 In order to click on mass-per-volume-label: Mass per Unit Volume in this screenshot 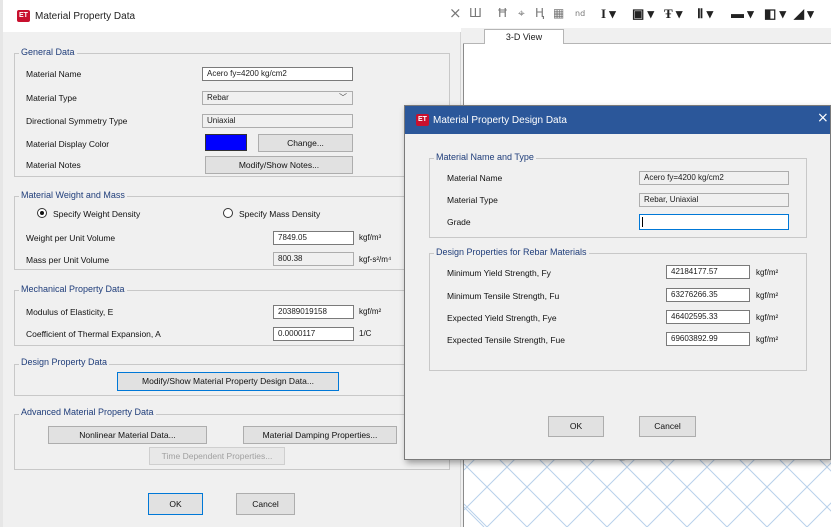, I will do `click(68, 260)`.